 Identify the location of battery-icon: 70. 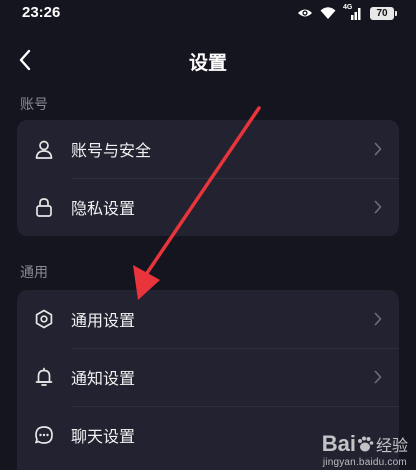
(383, 13).